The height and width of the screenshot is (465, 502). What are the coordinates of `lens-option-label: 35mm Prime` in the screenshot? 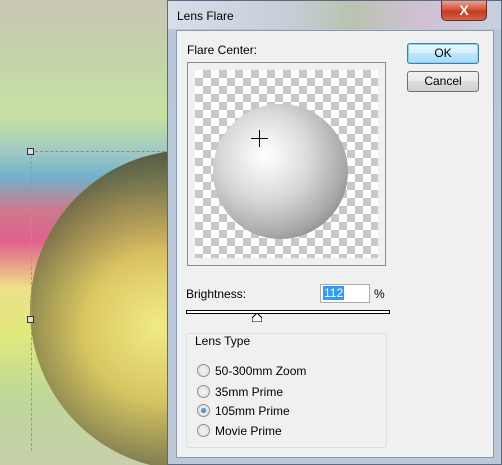 It's located at (249, 392).